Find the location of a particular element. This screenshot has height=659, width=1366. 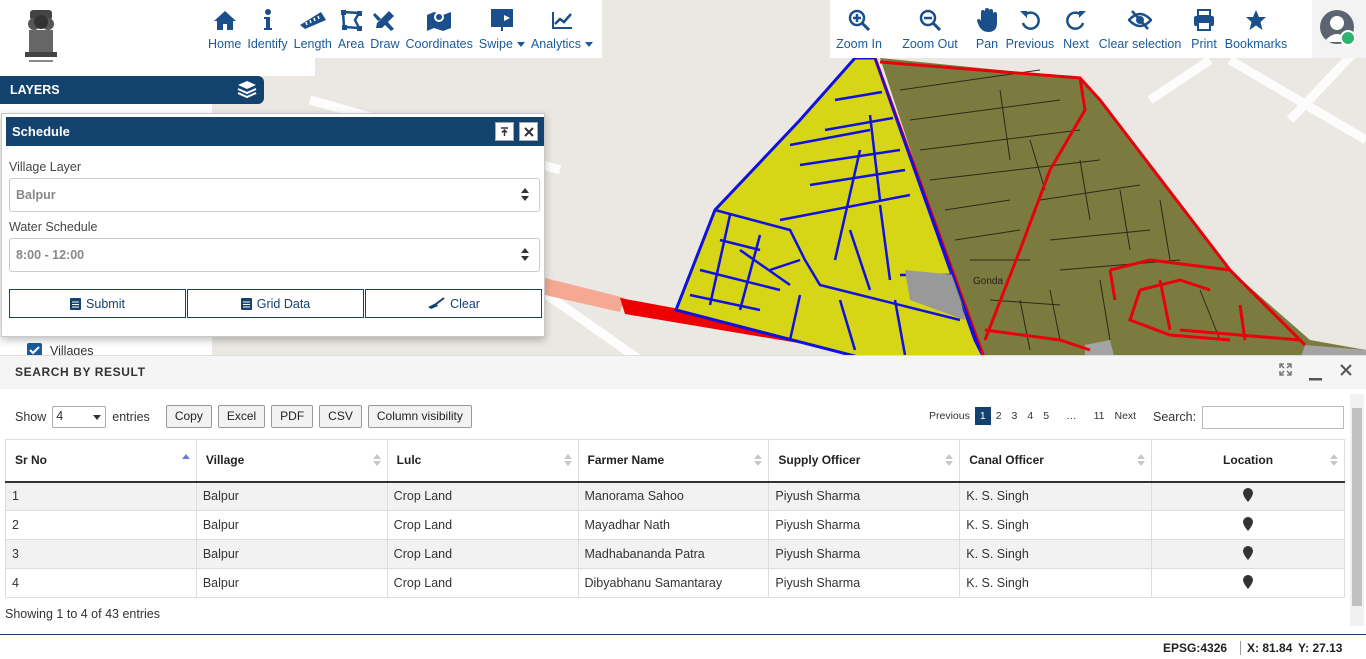

expand-icon is located at coordinates (1285, 371).